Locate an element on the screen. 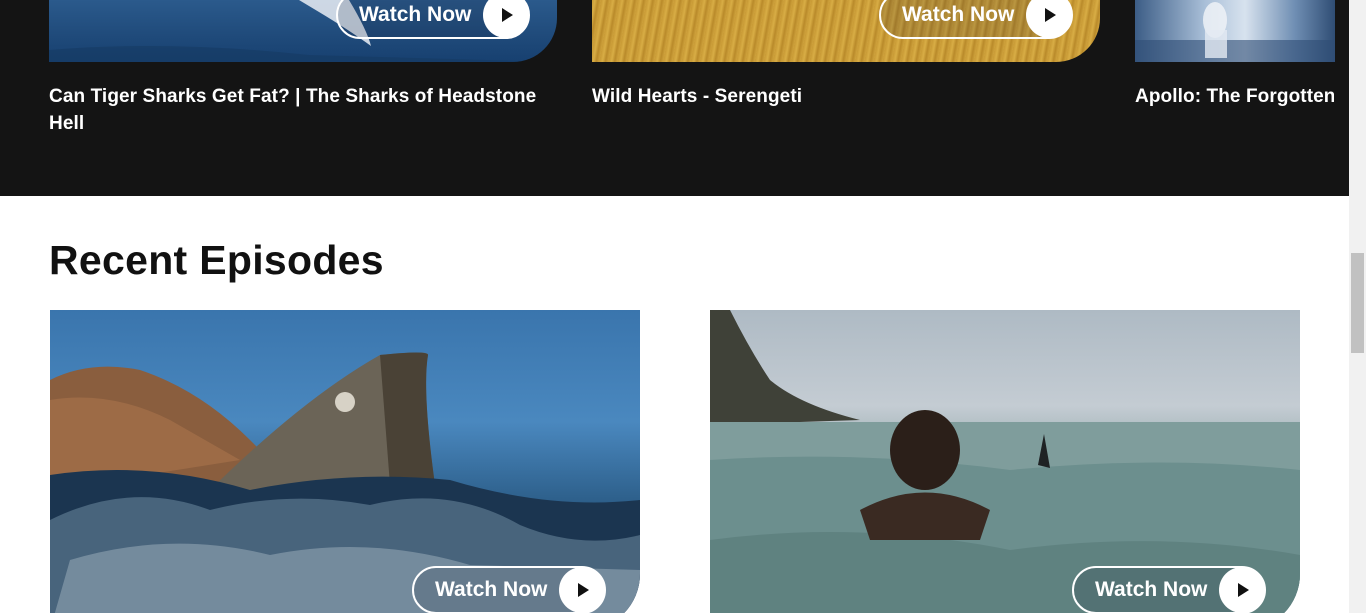  thumbnail-apollo is located at coordinates (1235, 31).